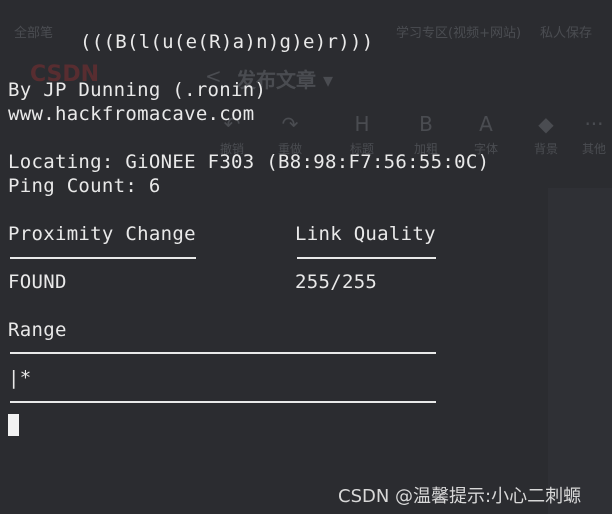  I want to click on website-line: www.hackfromacave.com, so click(131, 114).